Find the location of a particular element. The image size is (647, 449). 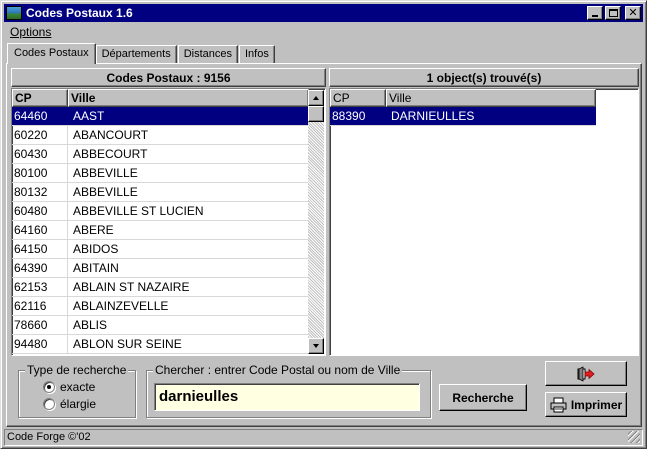

minimize-icon is located at coordinates (595, 16).